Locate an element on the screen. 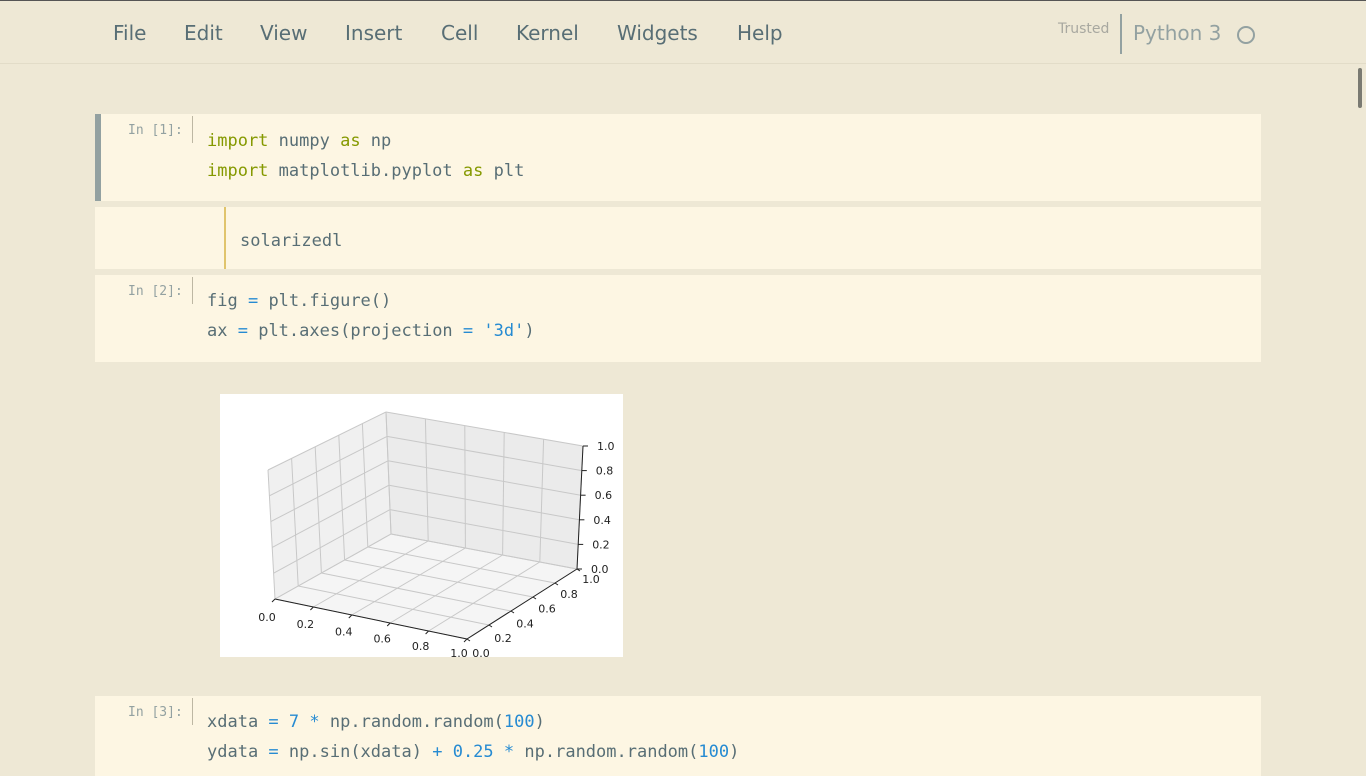  code-line: ax = plt.axes(projection = '3d') is located at coordinates (371, 331).